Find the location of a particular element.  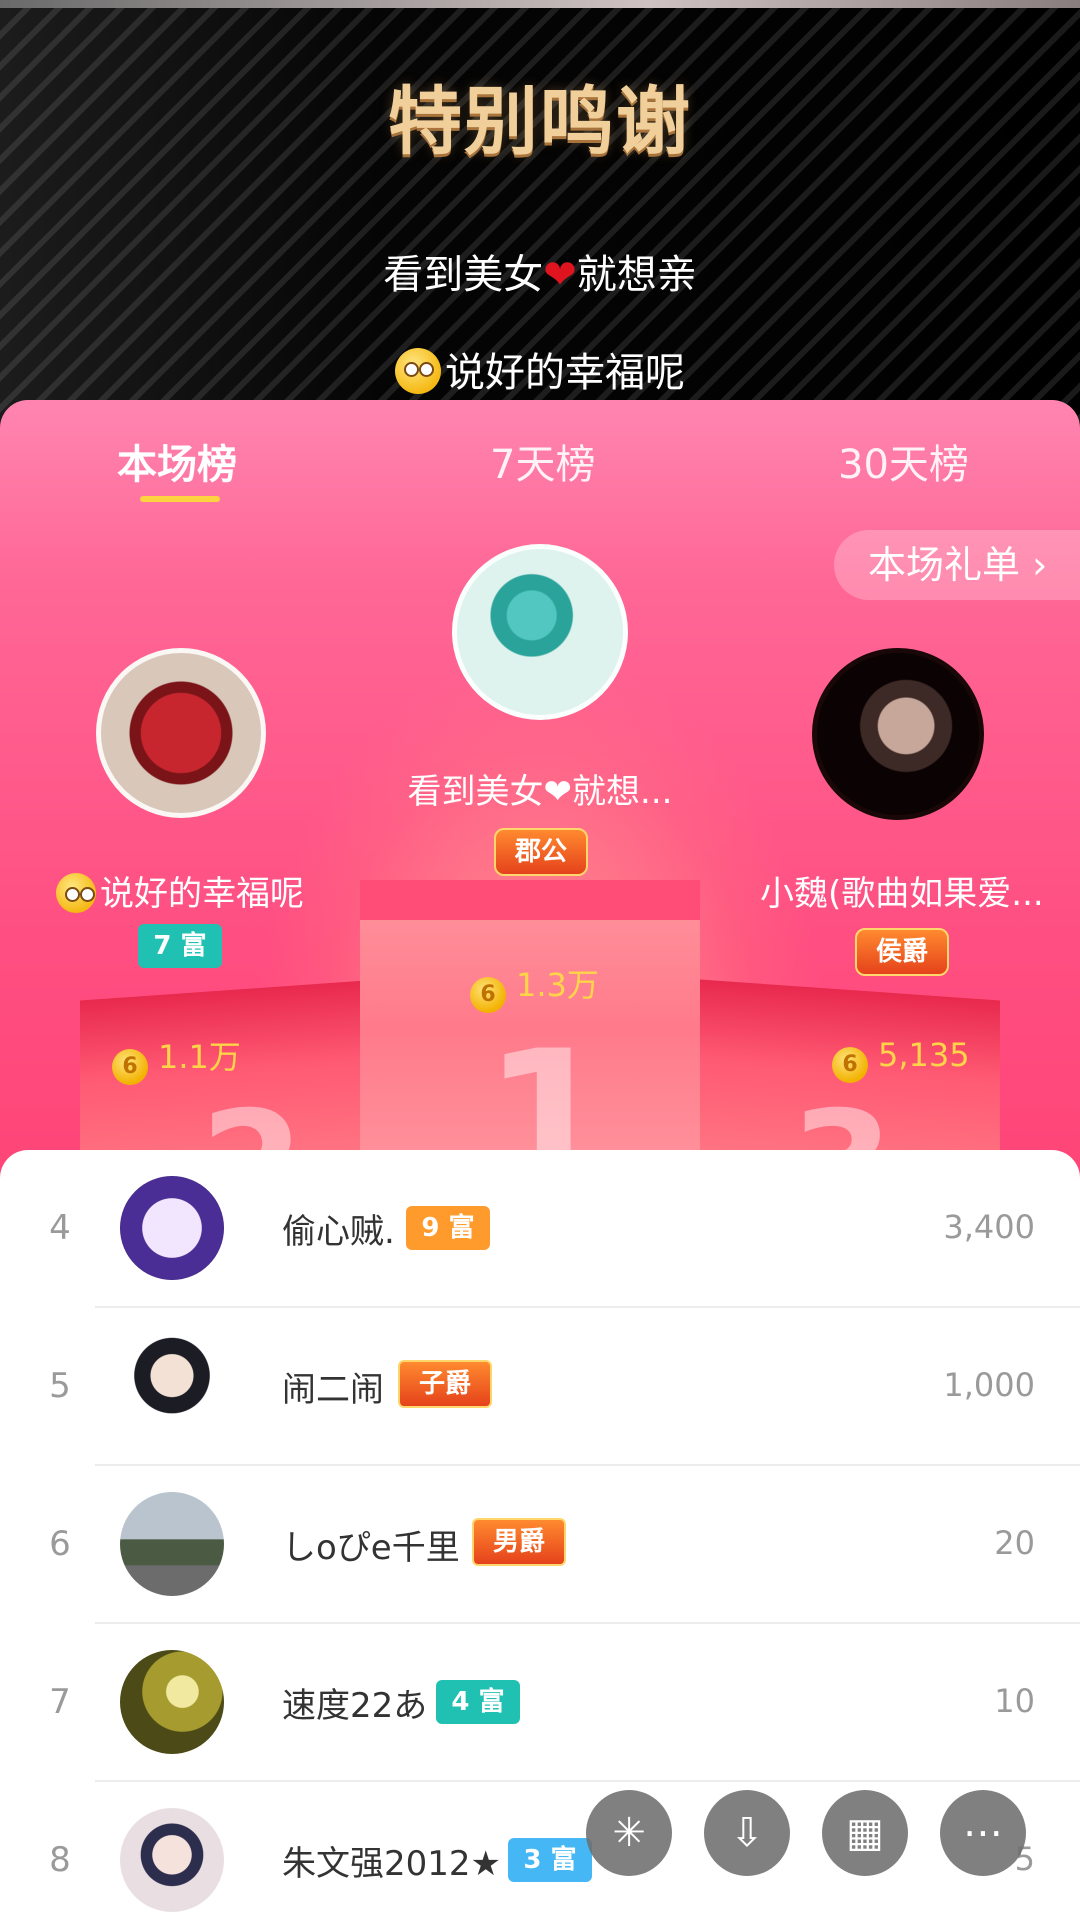

list-item: 5 闹二闹 子爵 1,000 is located at coordinates (540, 1387).